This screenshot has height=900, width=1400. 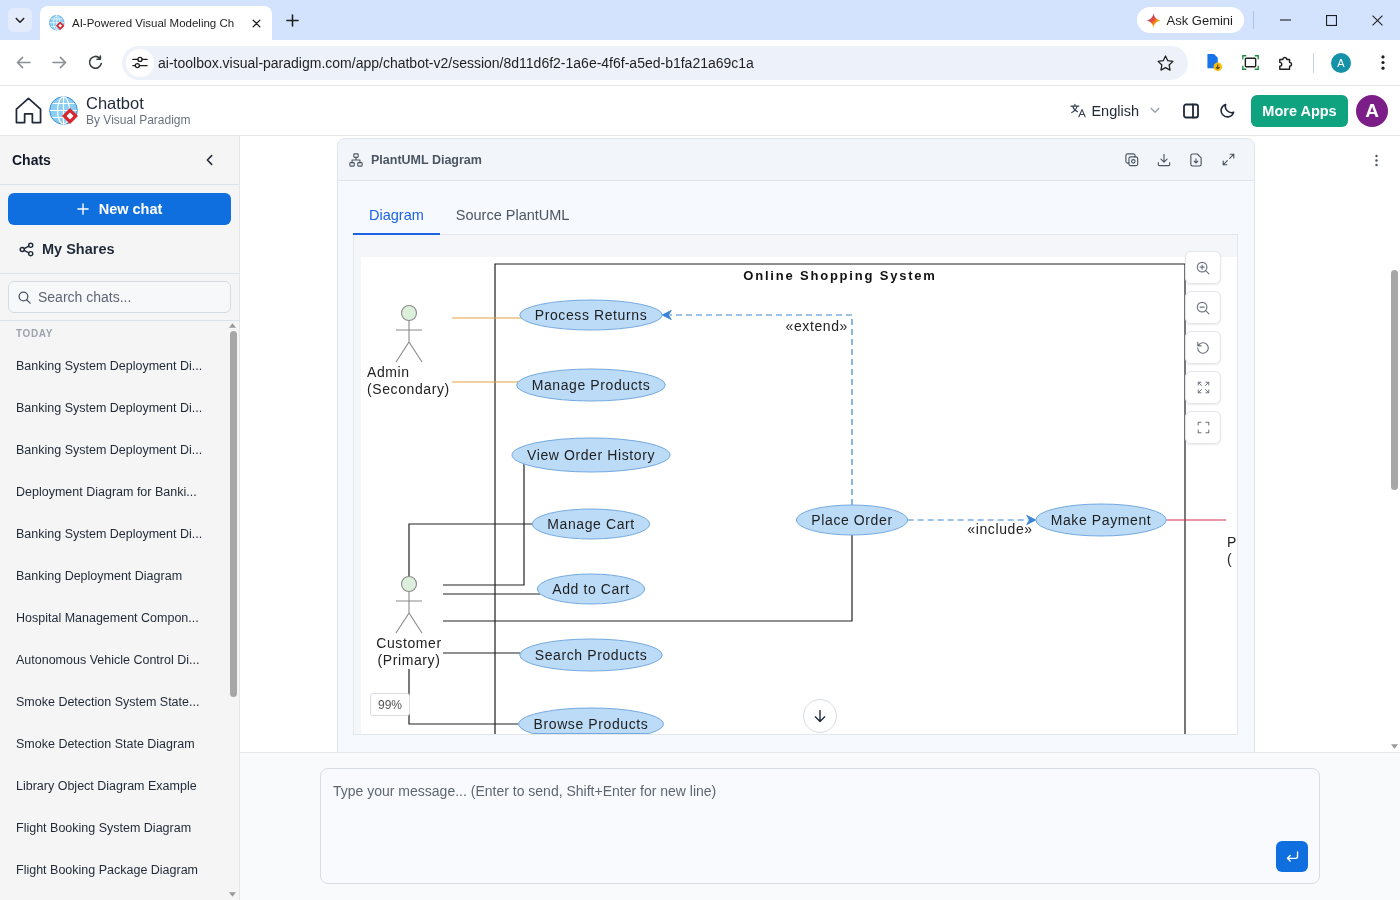 I want to click on use-case: Manage Products, so click(x=591, y=385).